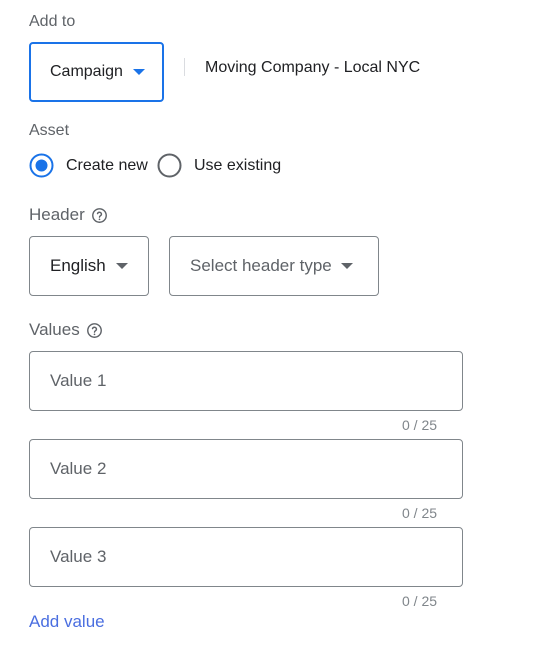 This screenshot has height=657, width=539. Describe the element at coordinates (246, 381) in the screenshot. I see `value-1-input: Value 1` at that location.